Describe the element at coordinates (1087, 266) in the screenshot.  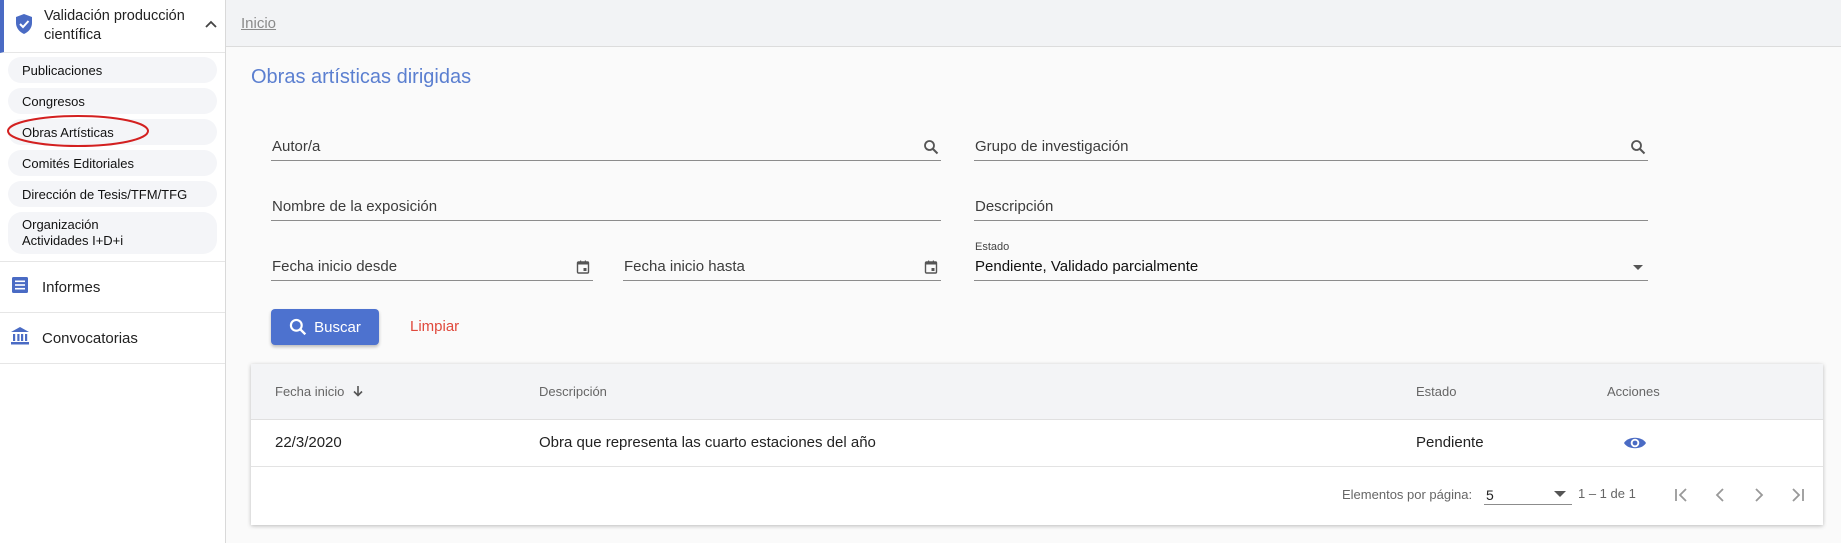
I see `estado-value: Pendiente, Validado parcialmente` at that location.